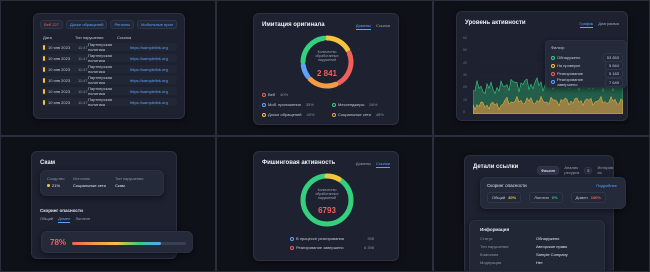  Describe the element at coordinates (608, 24) in the screenshot. I see `tab-diagram: Диаграмма` at that location.